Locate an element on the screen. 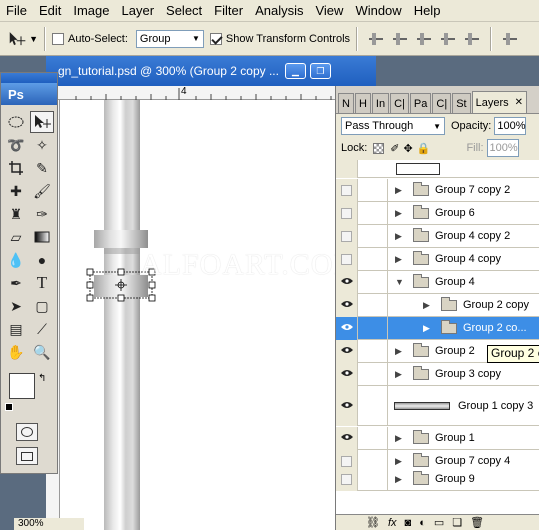  zoom-status: 300% is located at coordinates (49, 524).